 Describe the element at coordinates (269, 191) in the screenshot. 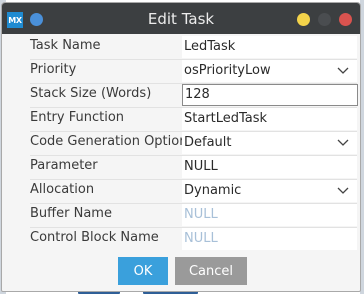

I see `allocation-select: Dynamic` at that location.